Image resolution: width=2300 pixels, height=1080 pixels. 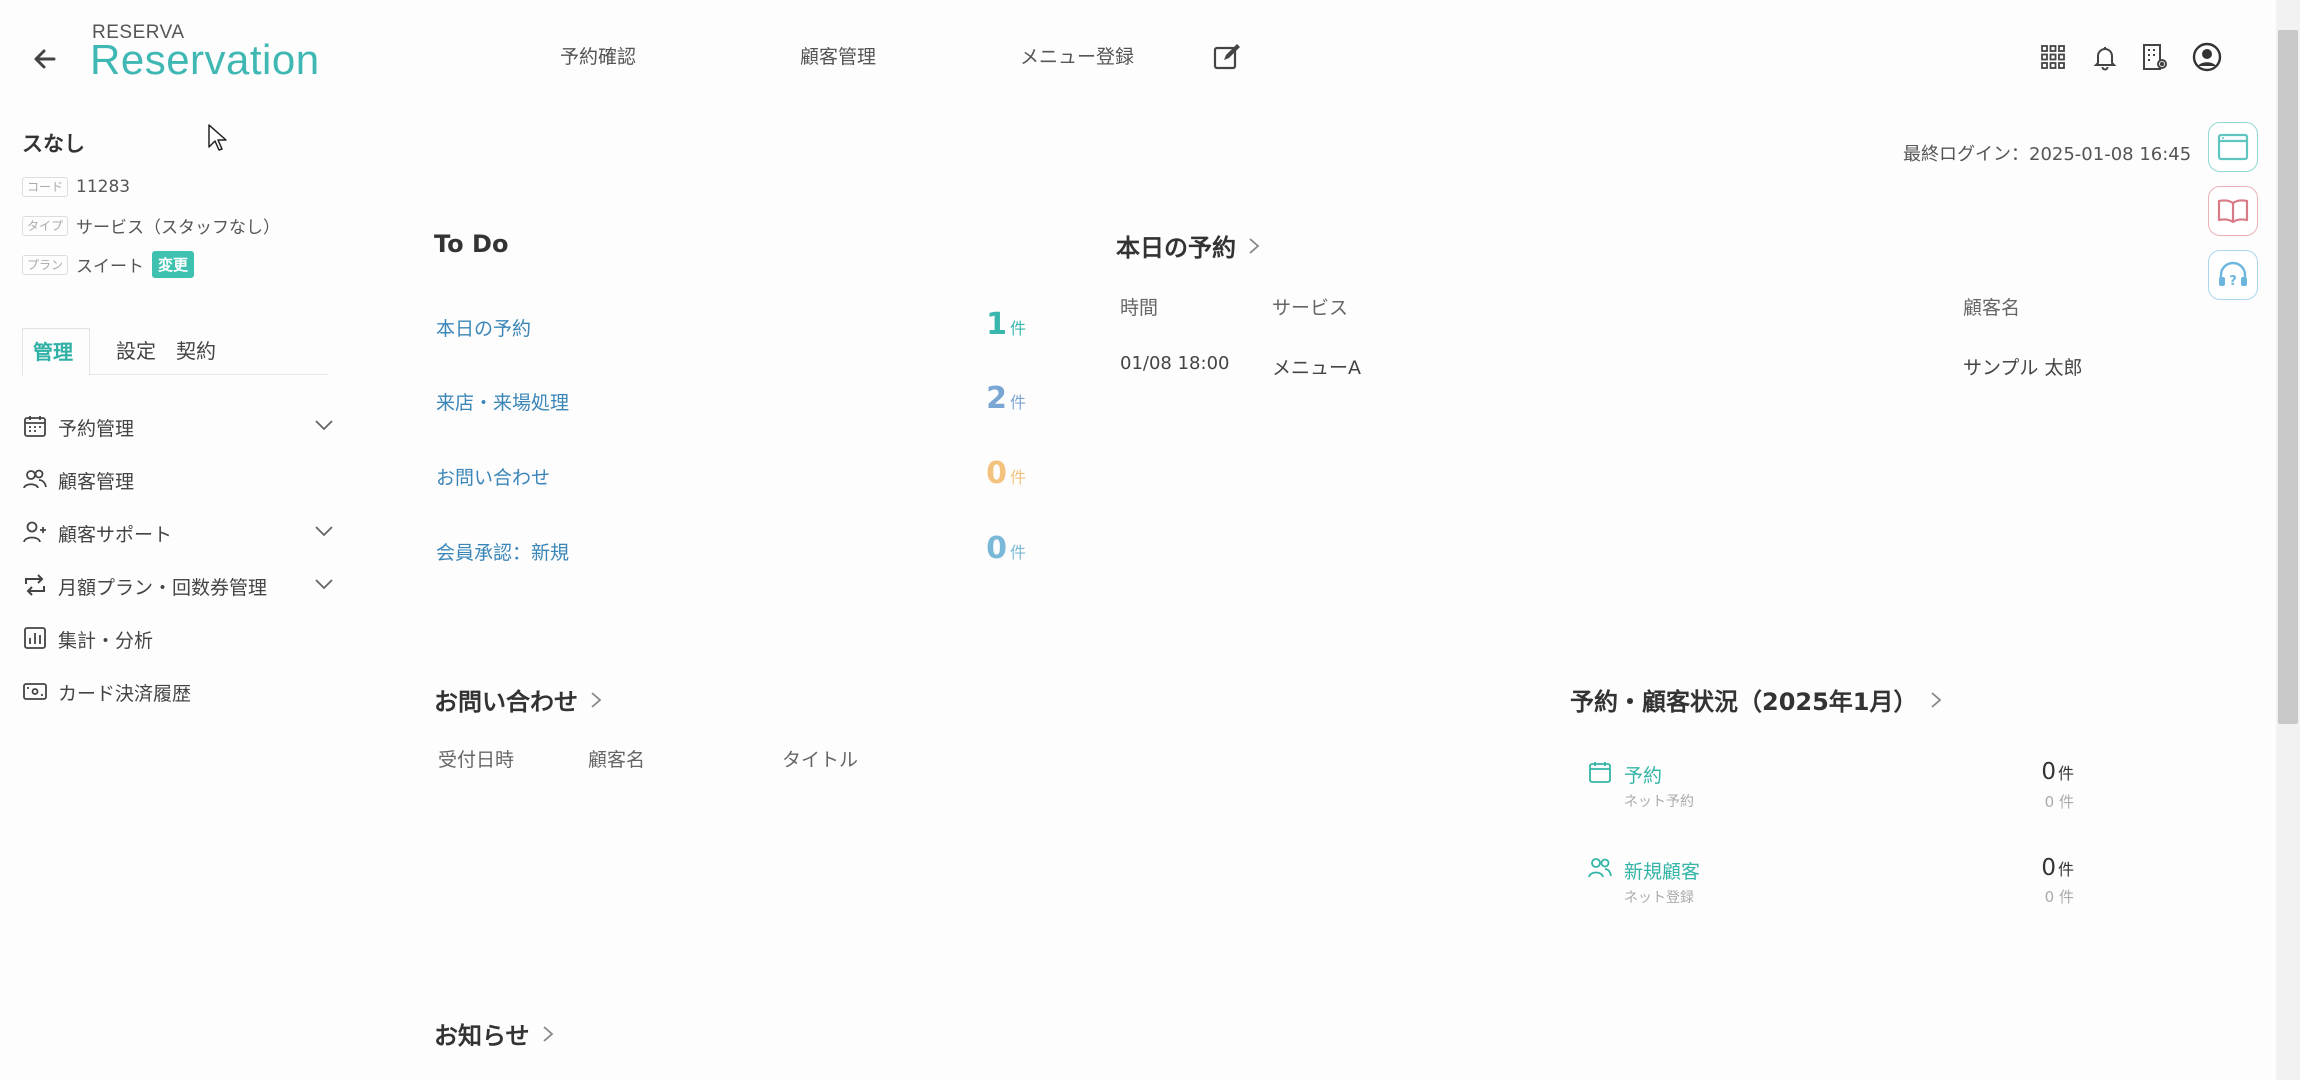 What do you see at coordinates (110, 267) in the screenshot?
I see `business-plan: スイート` at bounding box center [110, 267].